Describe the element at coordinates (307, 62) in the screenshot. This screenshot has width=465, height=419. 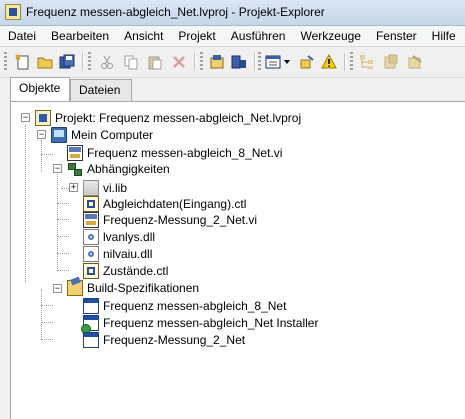
I see `filter-icon` at that location.